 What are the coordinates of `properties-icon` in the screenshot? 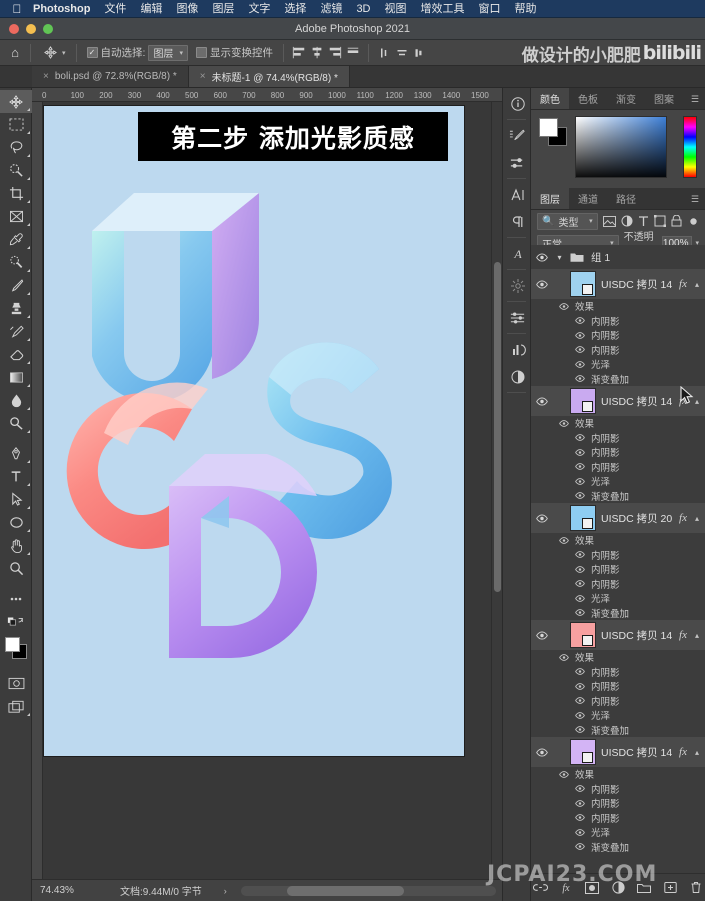 It's located at (517, 376).